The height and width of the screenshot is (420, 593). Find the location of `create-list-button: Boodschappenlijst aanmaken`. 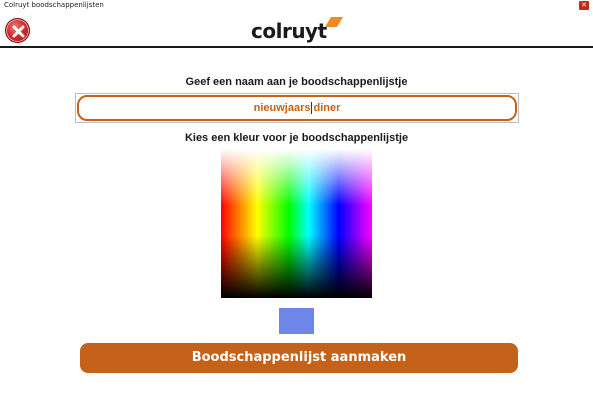

create-list-button: Boodschappenlijst aanmaken is located at coordinates (299, 358).